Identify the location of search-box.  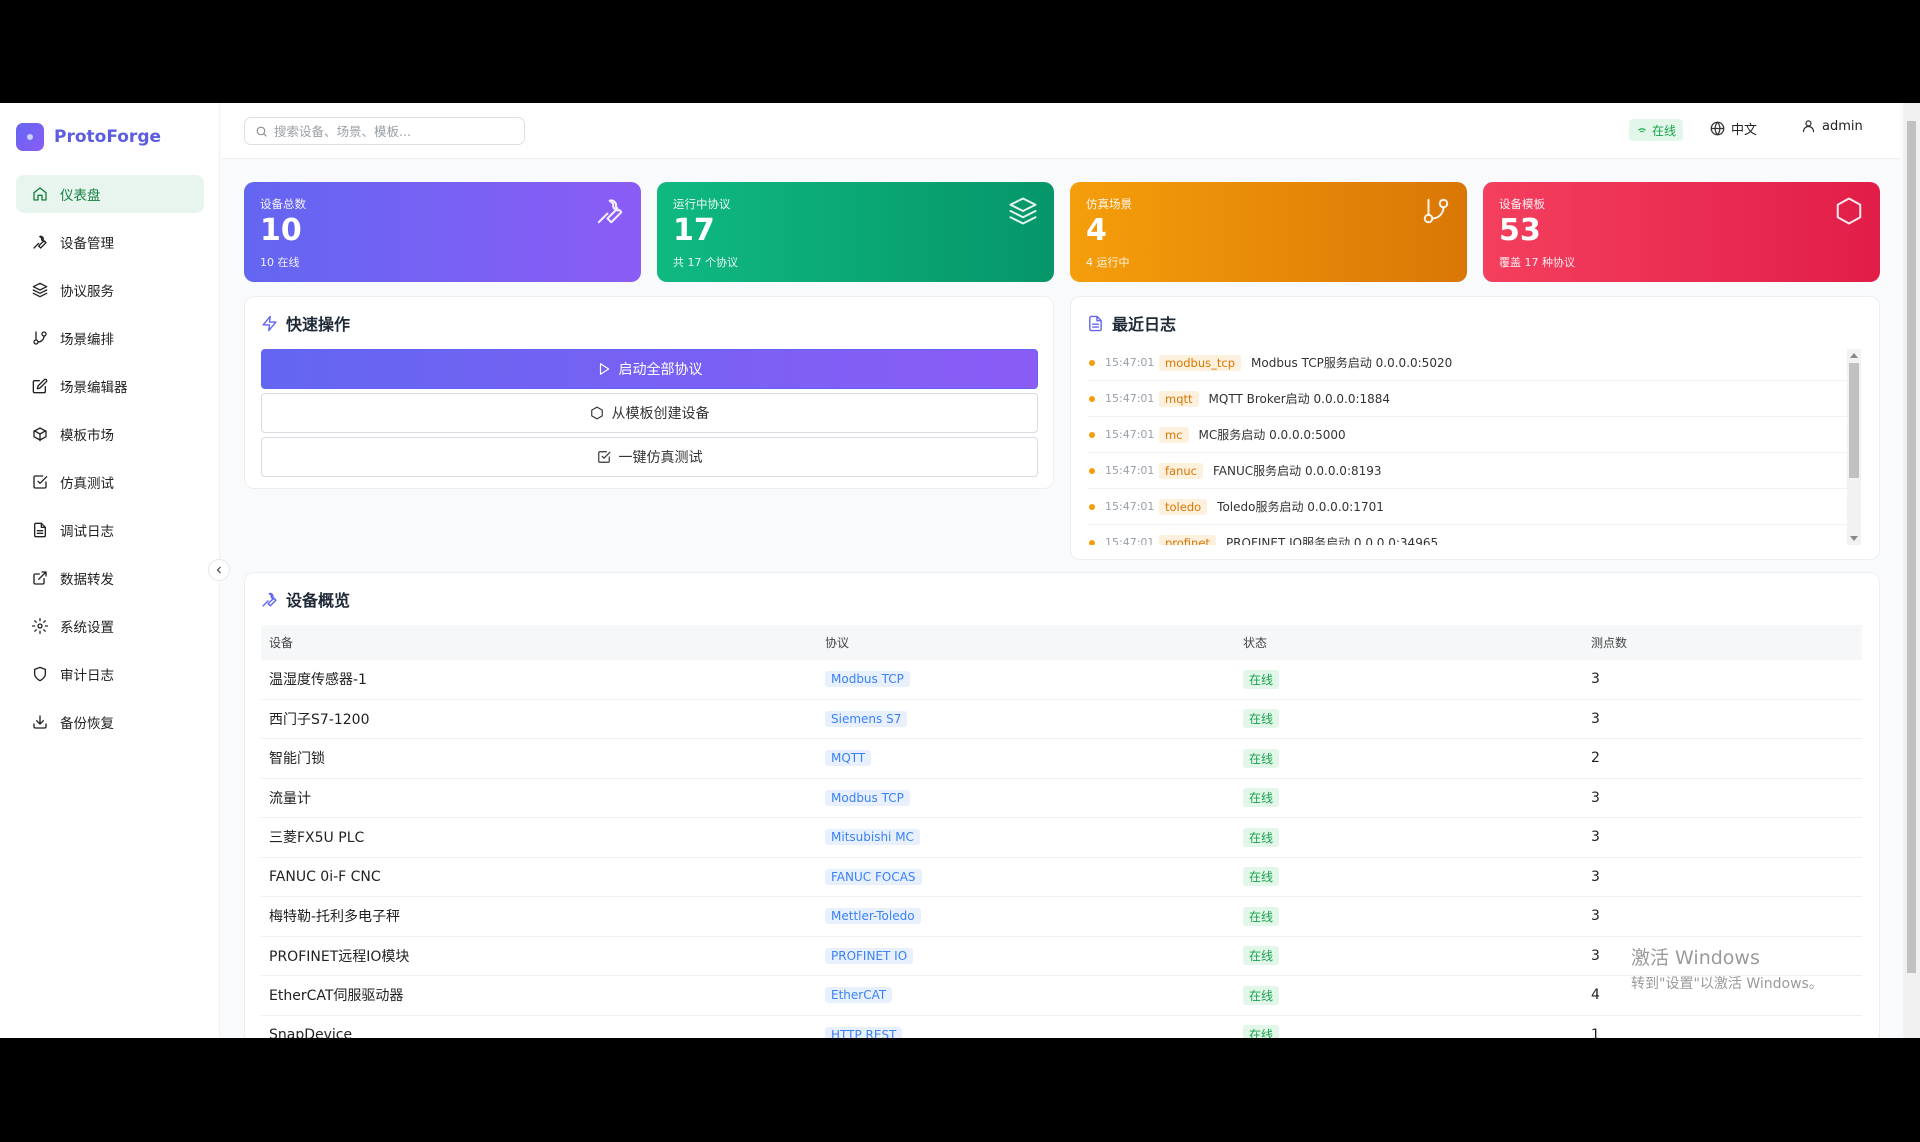
(384, 131).